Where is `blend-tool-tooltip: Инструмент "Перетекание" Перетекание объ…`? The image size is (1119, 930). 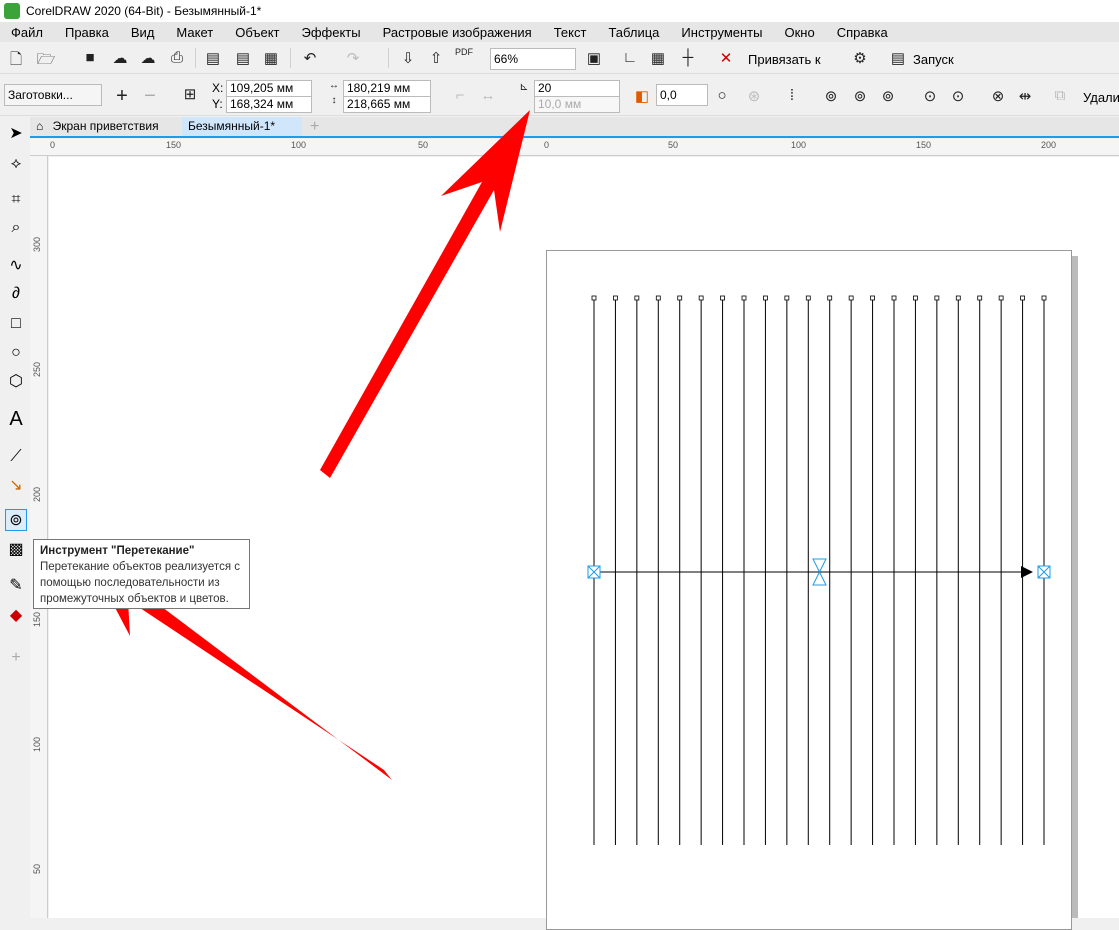 blend-tool-tooltip: Инструмент "Перетекание" Перетекание объ… is located at coordinates (141, 574).